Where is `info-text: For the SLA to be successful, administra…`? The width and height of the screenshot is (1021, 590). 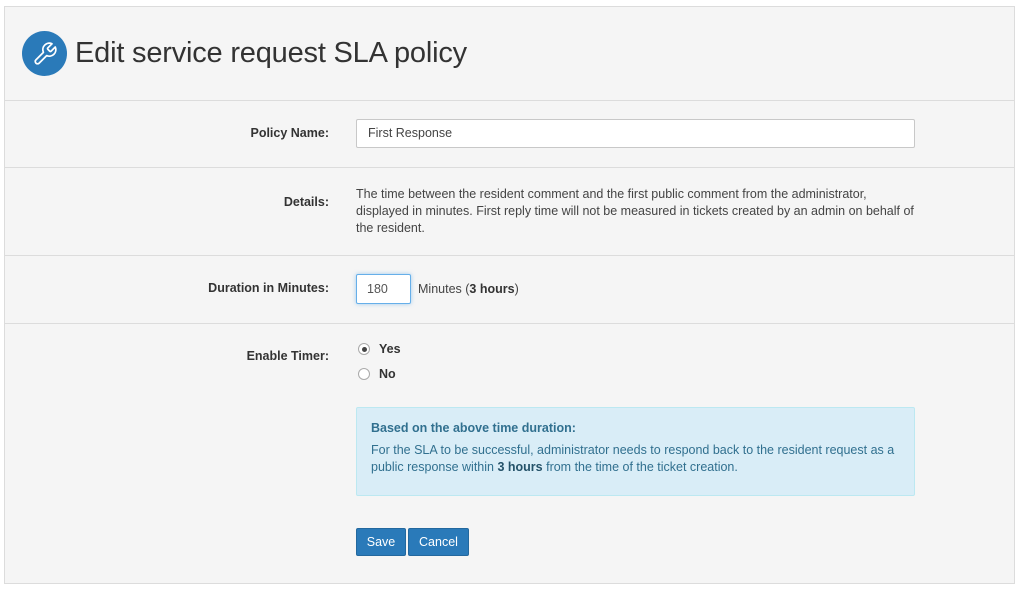 info-text: For the SLA to be successful, administra… is located at coordinates (633, 458).